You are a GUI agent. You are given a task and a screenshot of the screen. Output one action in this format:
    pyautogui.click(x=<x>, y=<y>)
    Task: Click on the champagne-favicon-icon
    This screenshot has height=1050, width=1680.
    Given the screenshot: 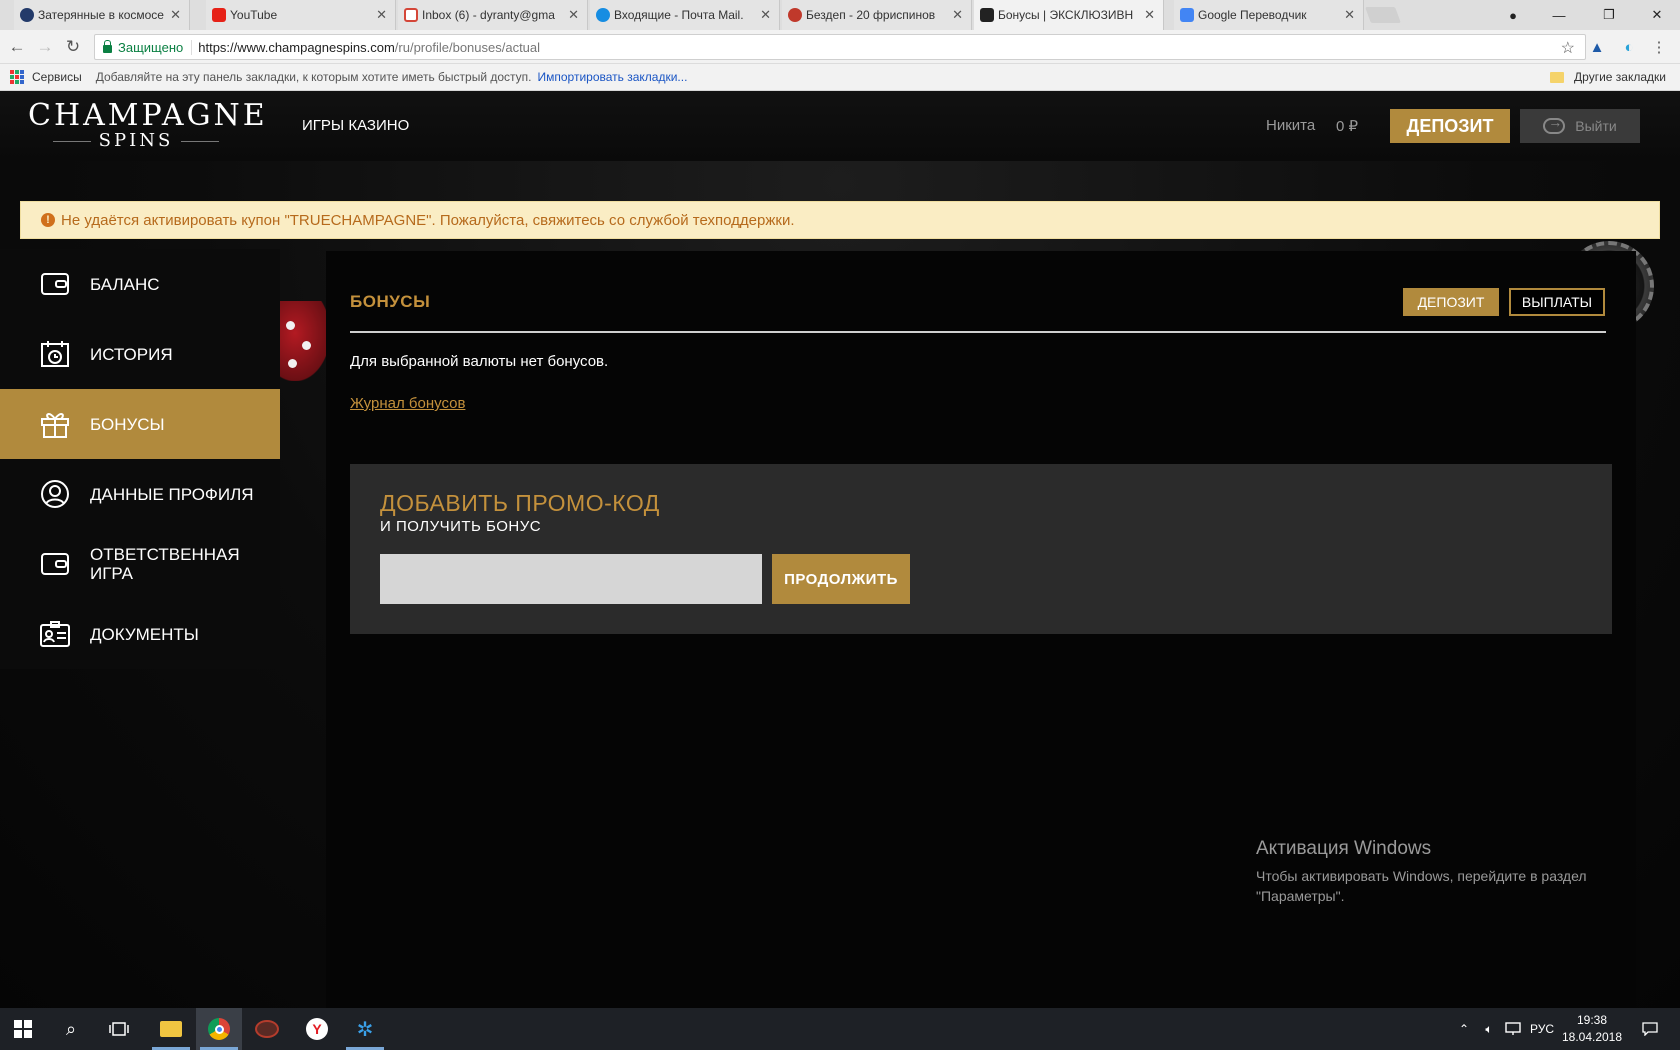 What is the action you would take?
    pyautogui.click(x=987, y=15)
    